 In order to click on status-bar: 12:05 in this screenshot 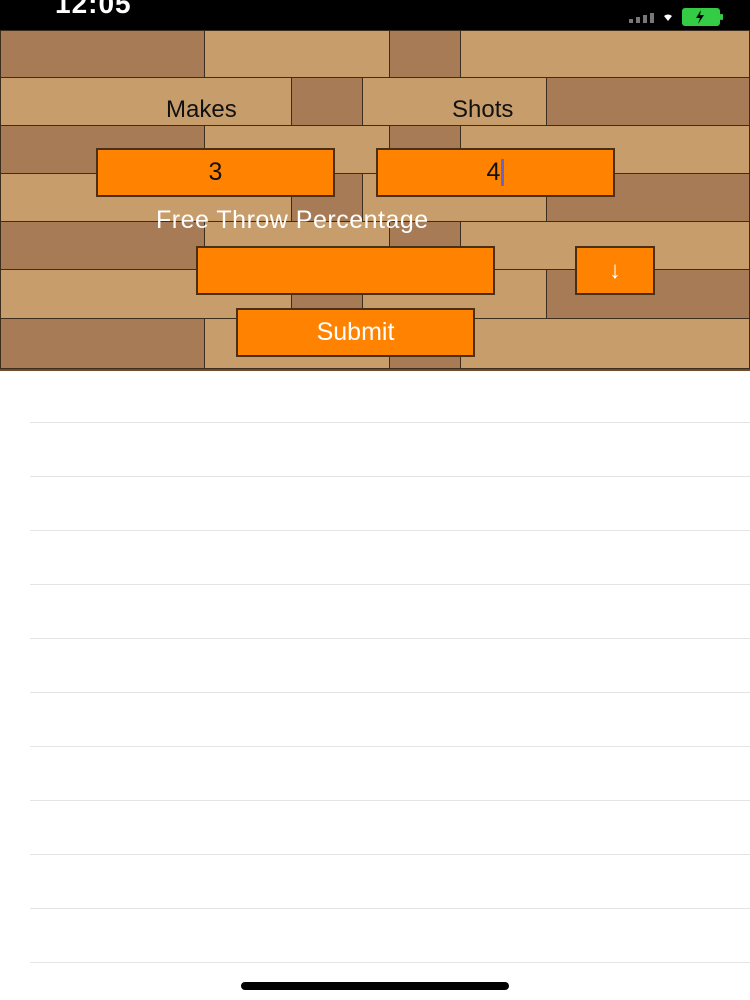, I will do `click(375, 15)`.